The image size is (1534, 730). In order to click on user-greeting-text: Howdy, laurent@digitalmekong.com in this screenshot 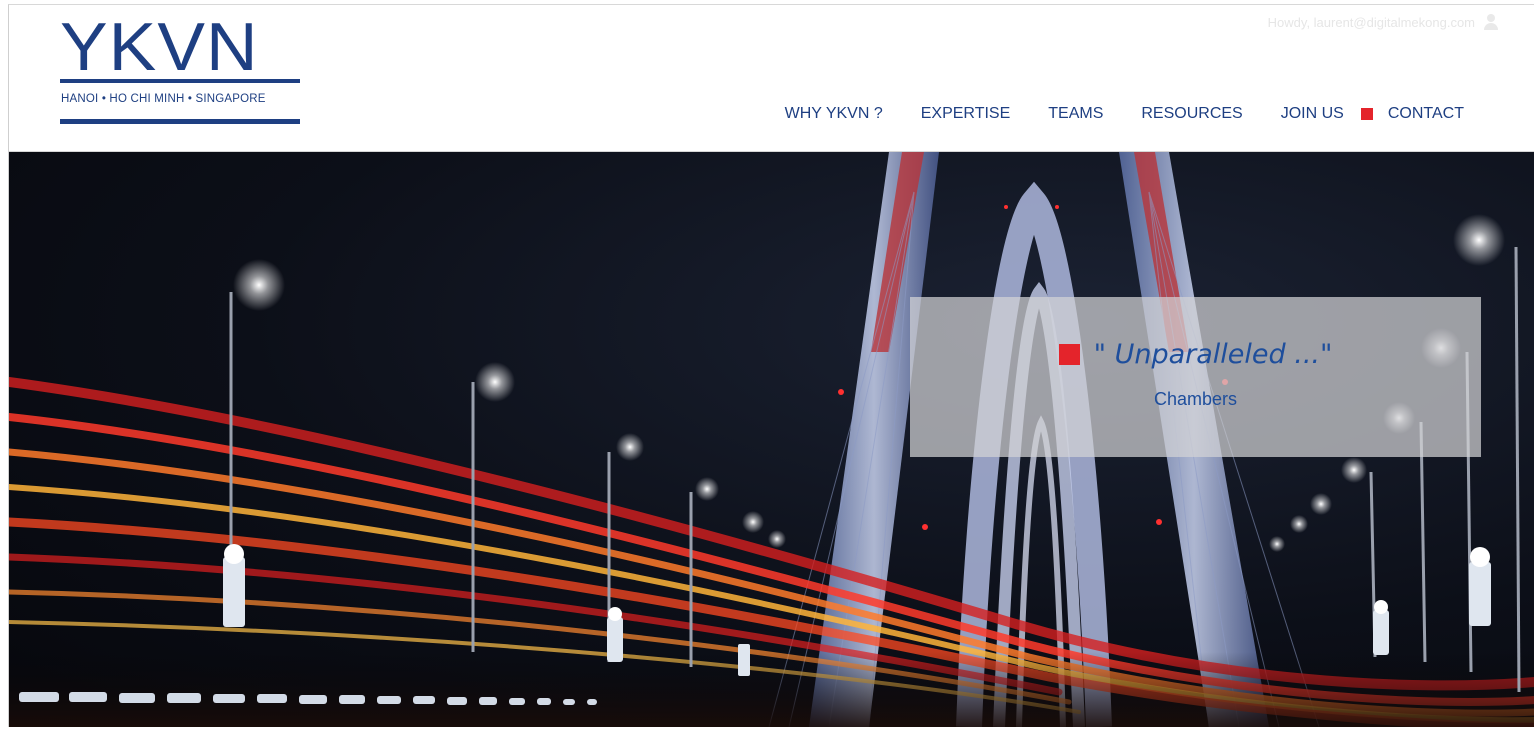, I will do `click(1371, 22)`.